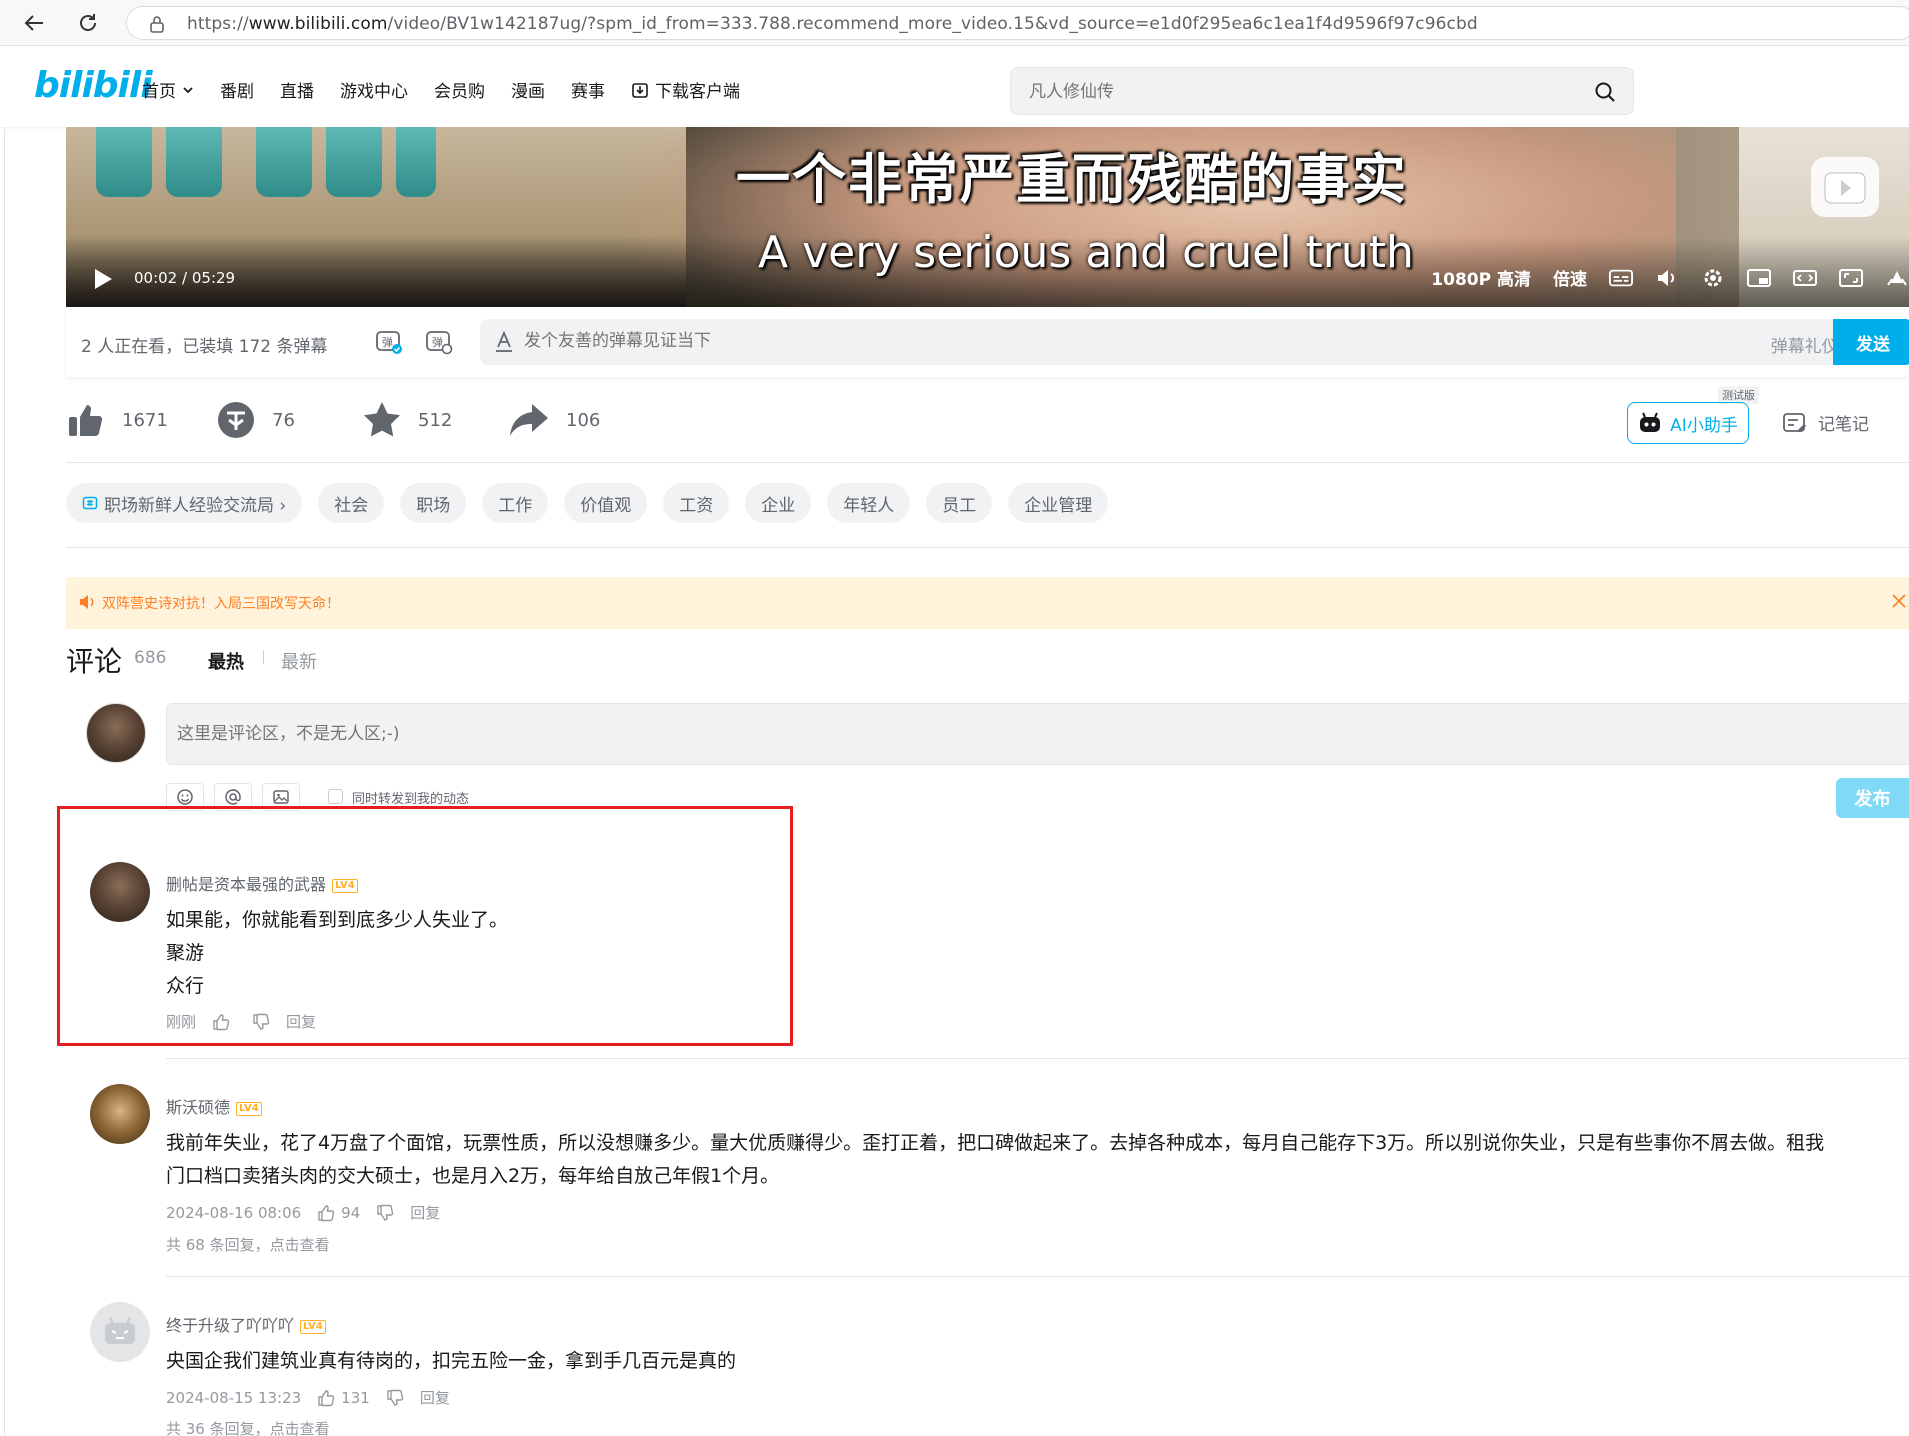 The height and width of the screenshot is (1436, 1909). Describe the element at coordinates (528, 89) in the screenshot. I see `nav-manga: 漫画` at that location.